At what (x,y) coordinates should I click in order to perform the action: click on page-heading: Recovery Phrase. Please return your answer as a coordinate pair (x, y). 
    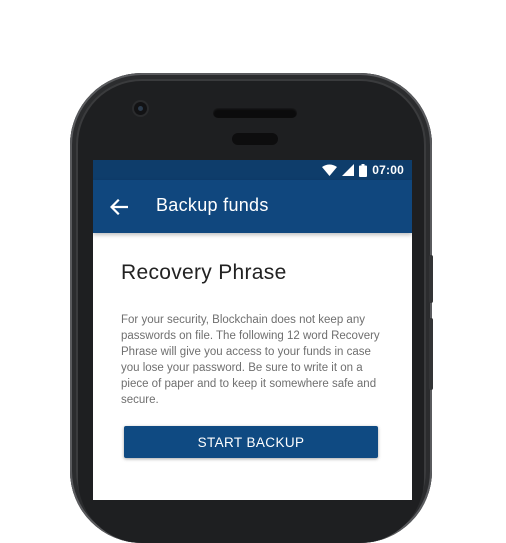
    Looking at the image, I should click on (204, 272).